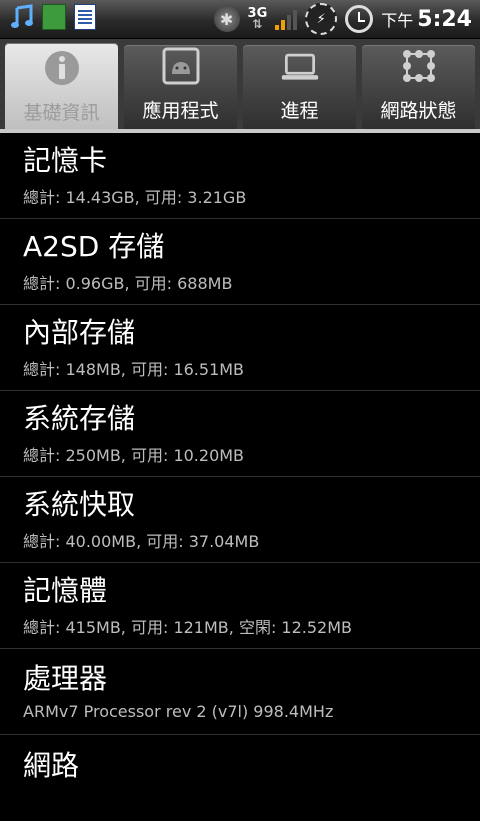 The height and width of the screenshot is (821, 480). Describe the element at coordinates (188, 627) in the screenshot. I see `item-subtitle: 總計: 415MB, 可用: 121MB, 空閑: 12.52MB` at that location.